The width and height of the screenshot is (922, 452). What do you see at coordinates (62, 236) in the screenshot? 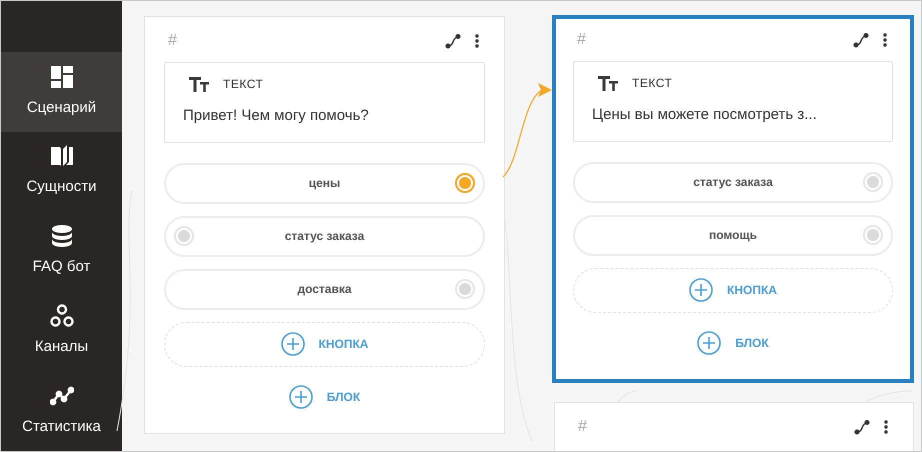
I see `database-icon` at bounding box center [62, 236].